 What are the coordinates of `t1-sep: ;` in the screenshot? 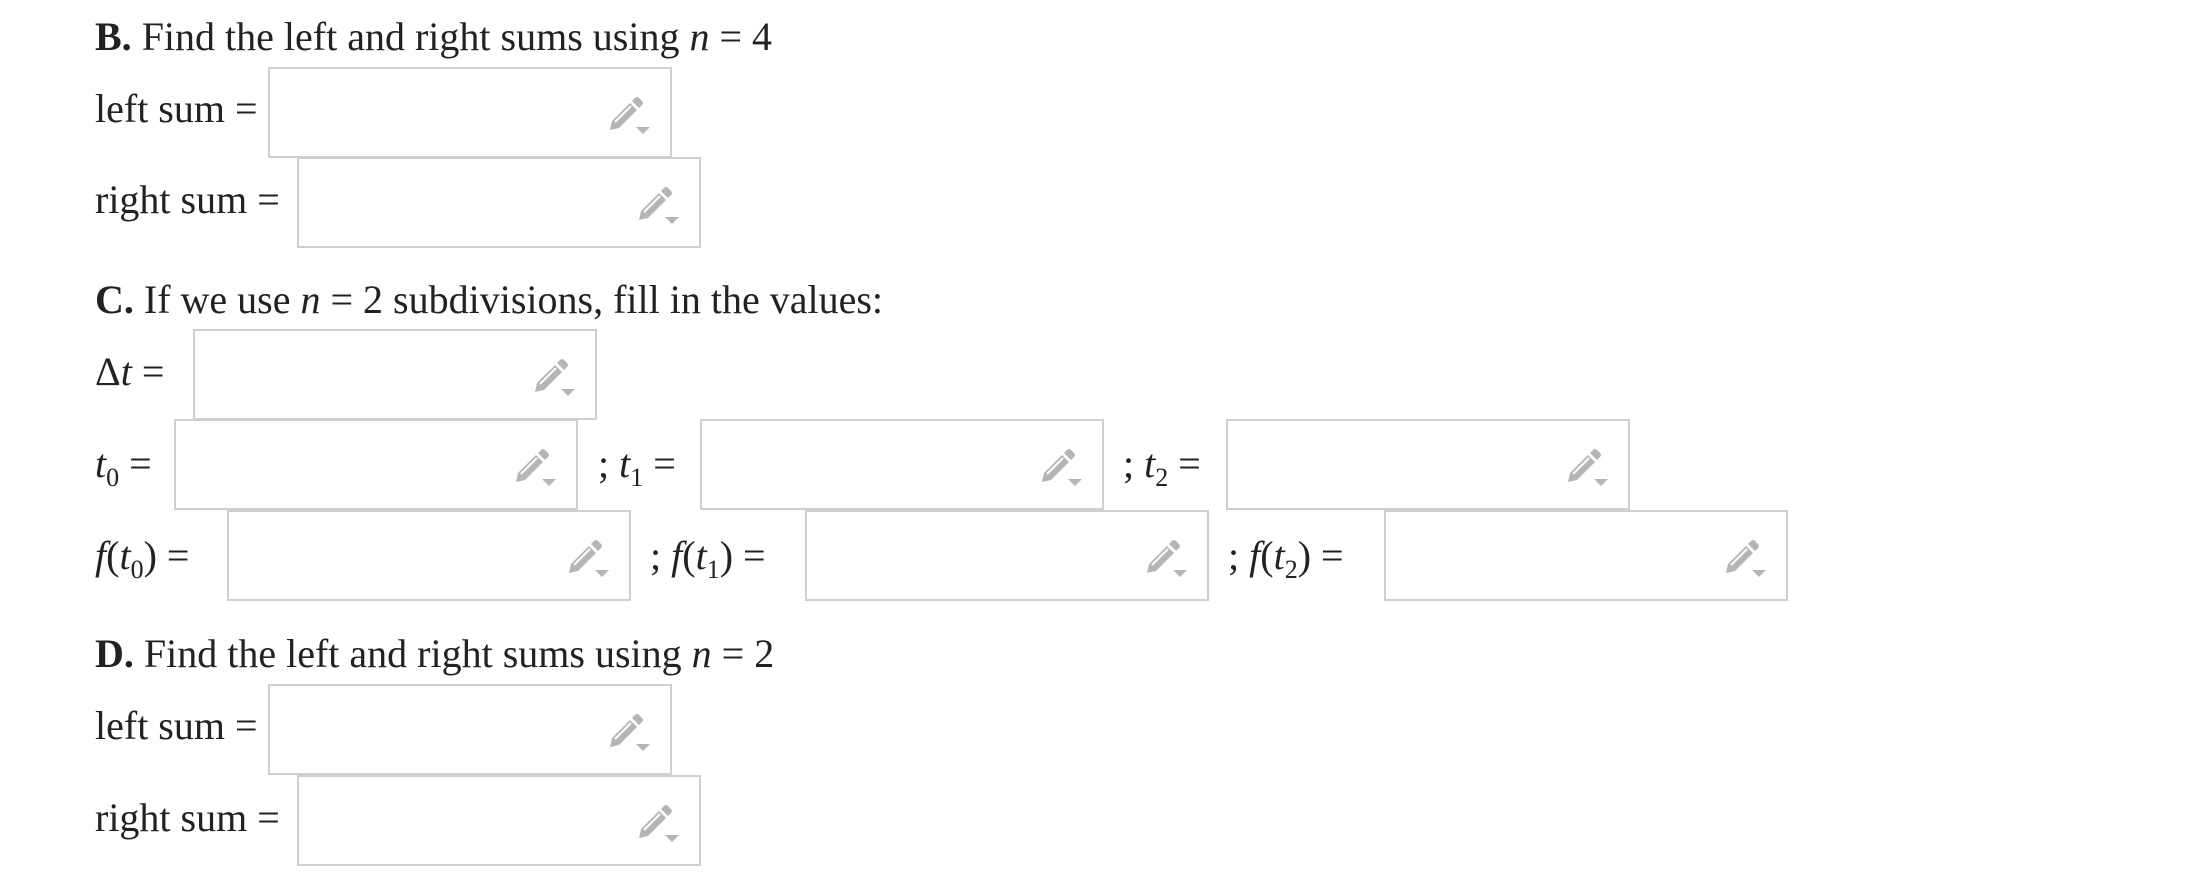 It's located at (604, 463).